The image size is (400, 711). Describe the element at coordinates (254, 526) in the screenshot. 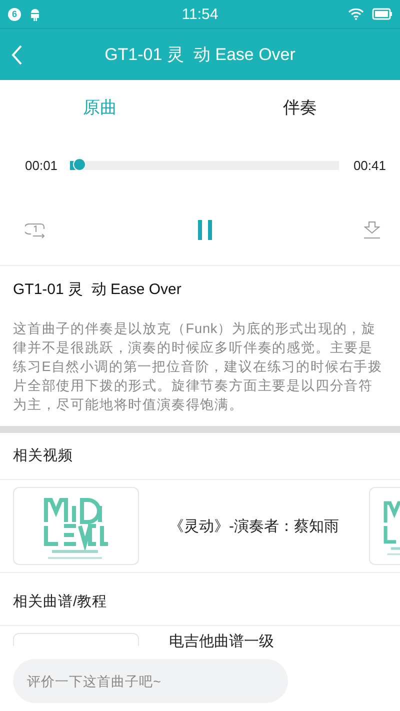

I see `item-title: 《灵动》-演奏者：蔡知雨` at that location.